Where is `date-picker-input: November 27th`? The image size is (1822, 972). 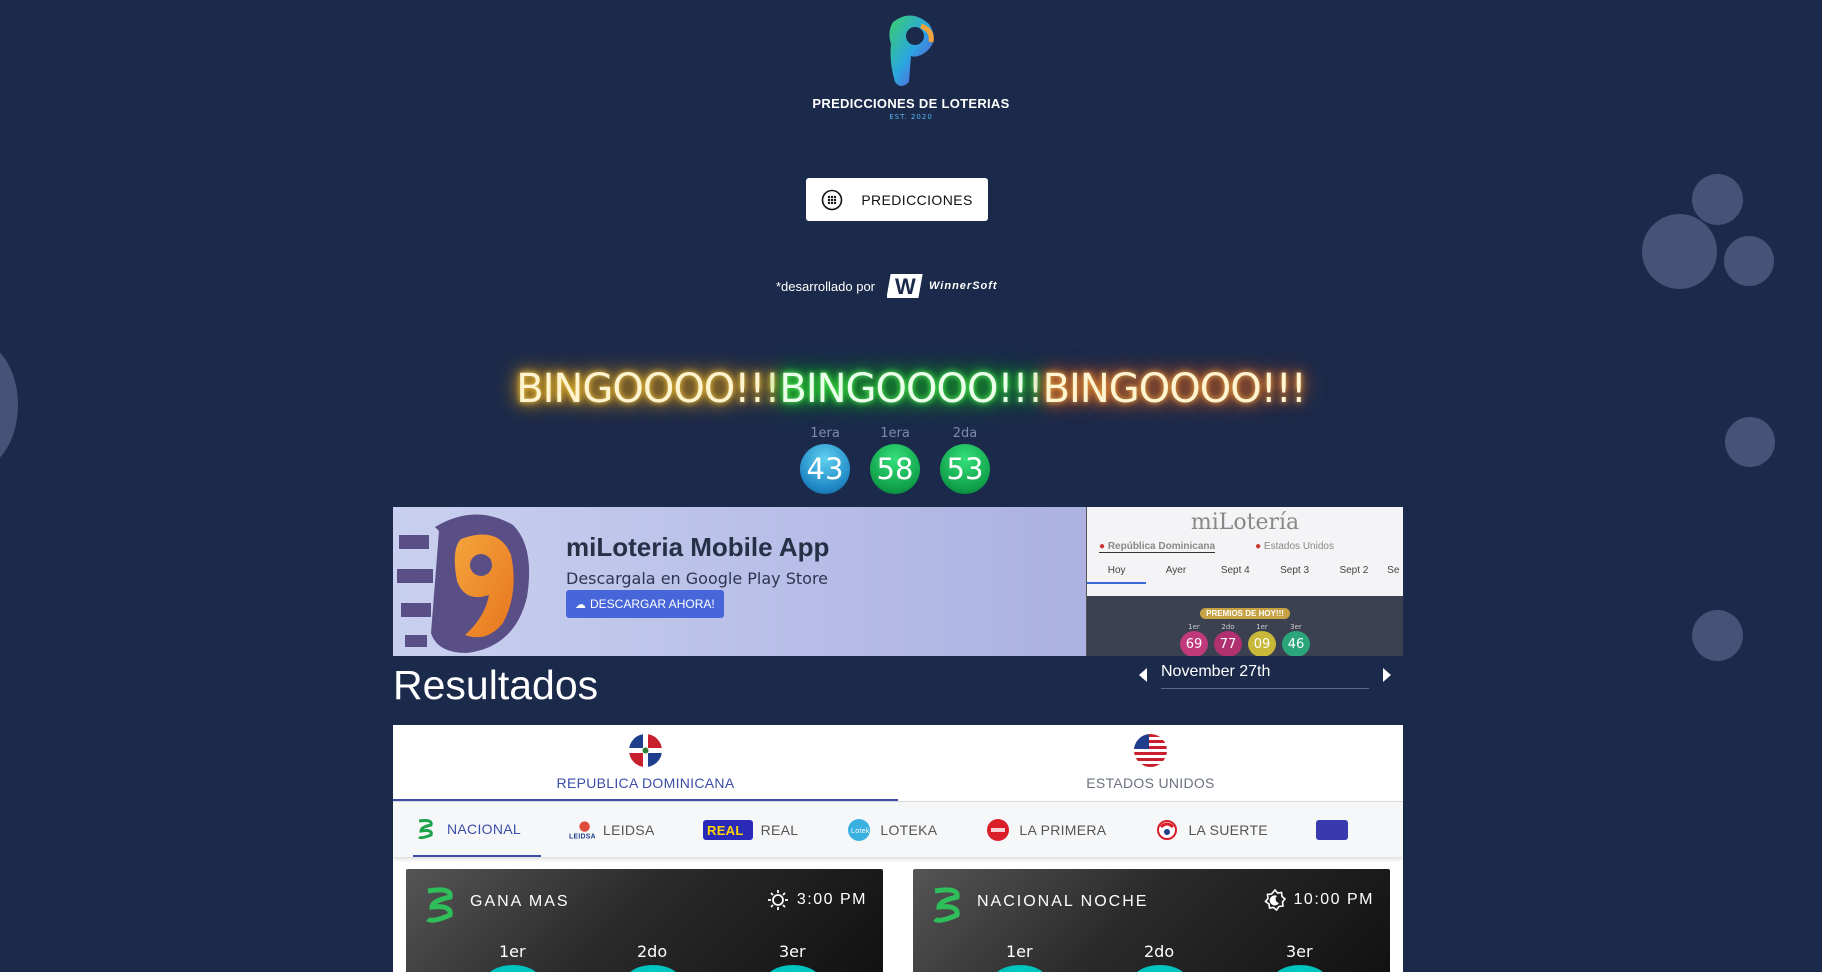
date-picker-input: November 27th is located at coordinates (1265, 676).